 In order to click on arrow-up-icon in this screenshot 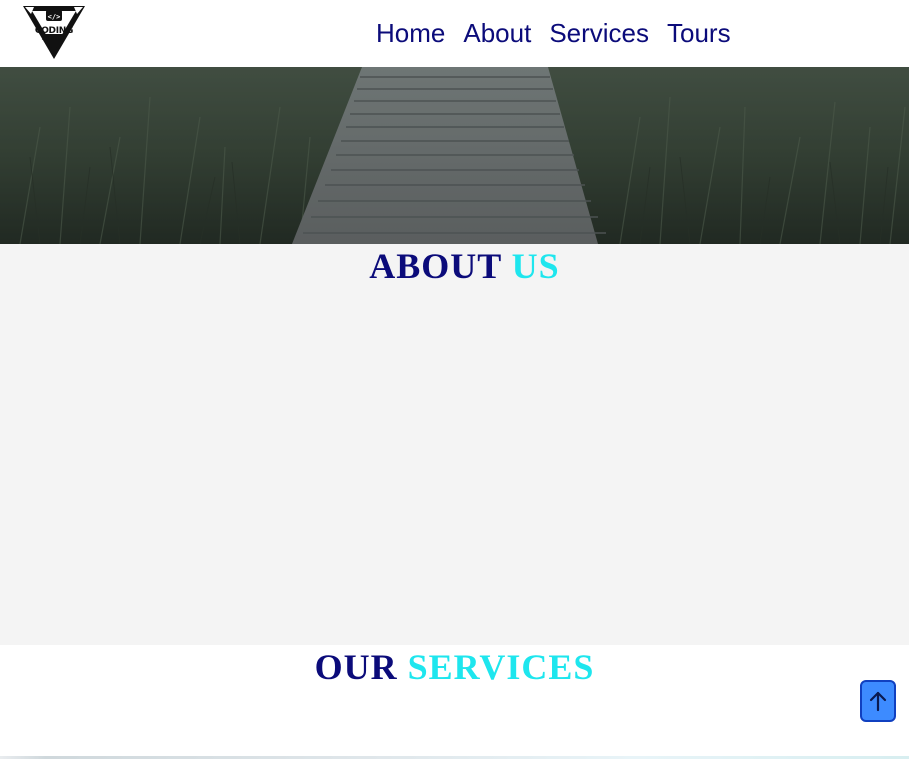, I will do `click(878, 701)`.